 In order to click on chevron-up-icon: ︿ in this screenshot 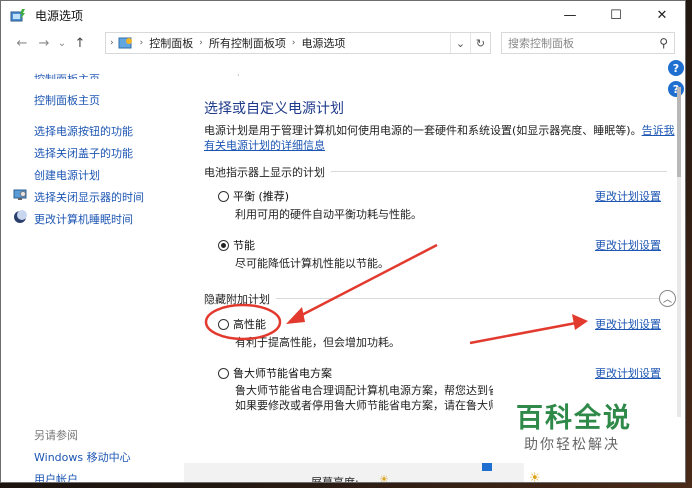, I will do `click(667, 300)`.